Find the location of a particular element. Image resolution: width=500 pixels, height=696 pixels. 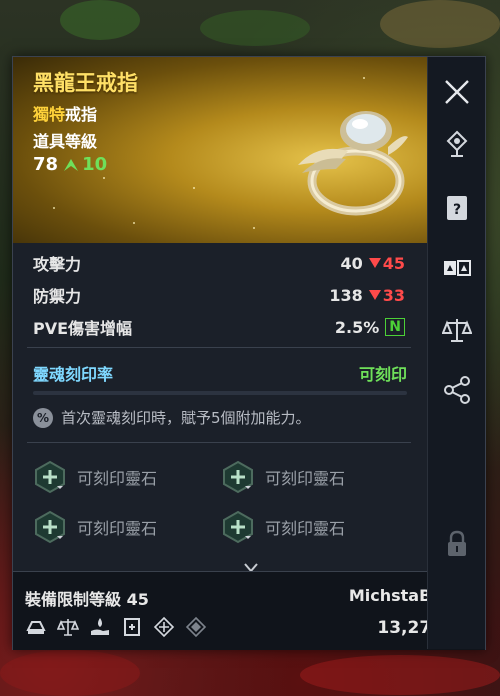

share-icon is located at coordinates (456, 390).